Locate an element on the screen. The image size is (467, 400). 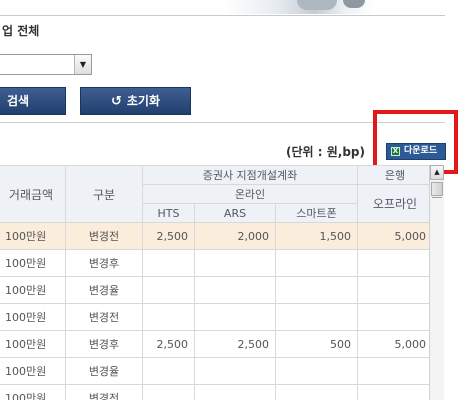
category-select: ▼ is located at coordinates (46, 64).